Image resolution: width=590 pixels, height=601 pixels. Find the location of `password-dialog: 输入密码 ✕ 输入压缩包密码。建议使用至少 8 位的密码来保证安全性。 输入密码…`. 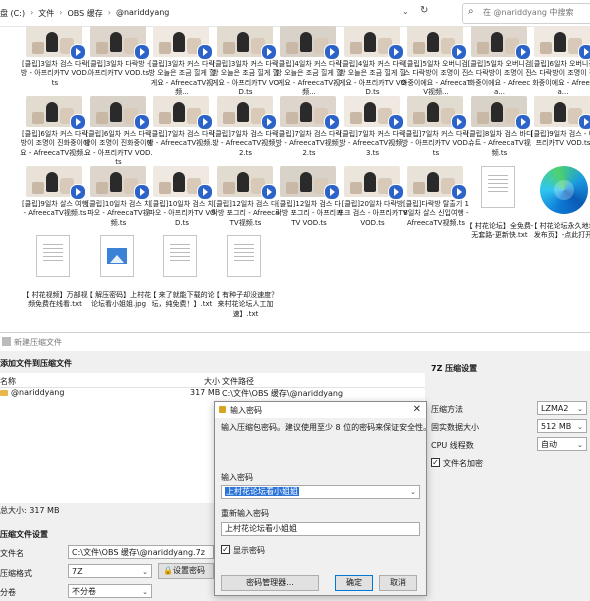

password-dialog: 输入密码 ✕ 输入压缩包密码。建议使用至少 8 位的密码来保证安全性。 输入密码… is located at coordinates (322, 498).